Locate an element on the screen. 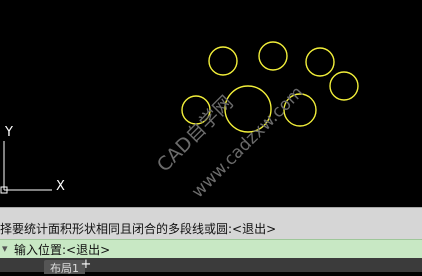 This screenshot has width=422, height=276. command-prompt: 输入位置:<退出> is located at coordinates (62, 249).